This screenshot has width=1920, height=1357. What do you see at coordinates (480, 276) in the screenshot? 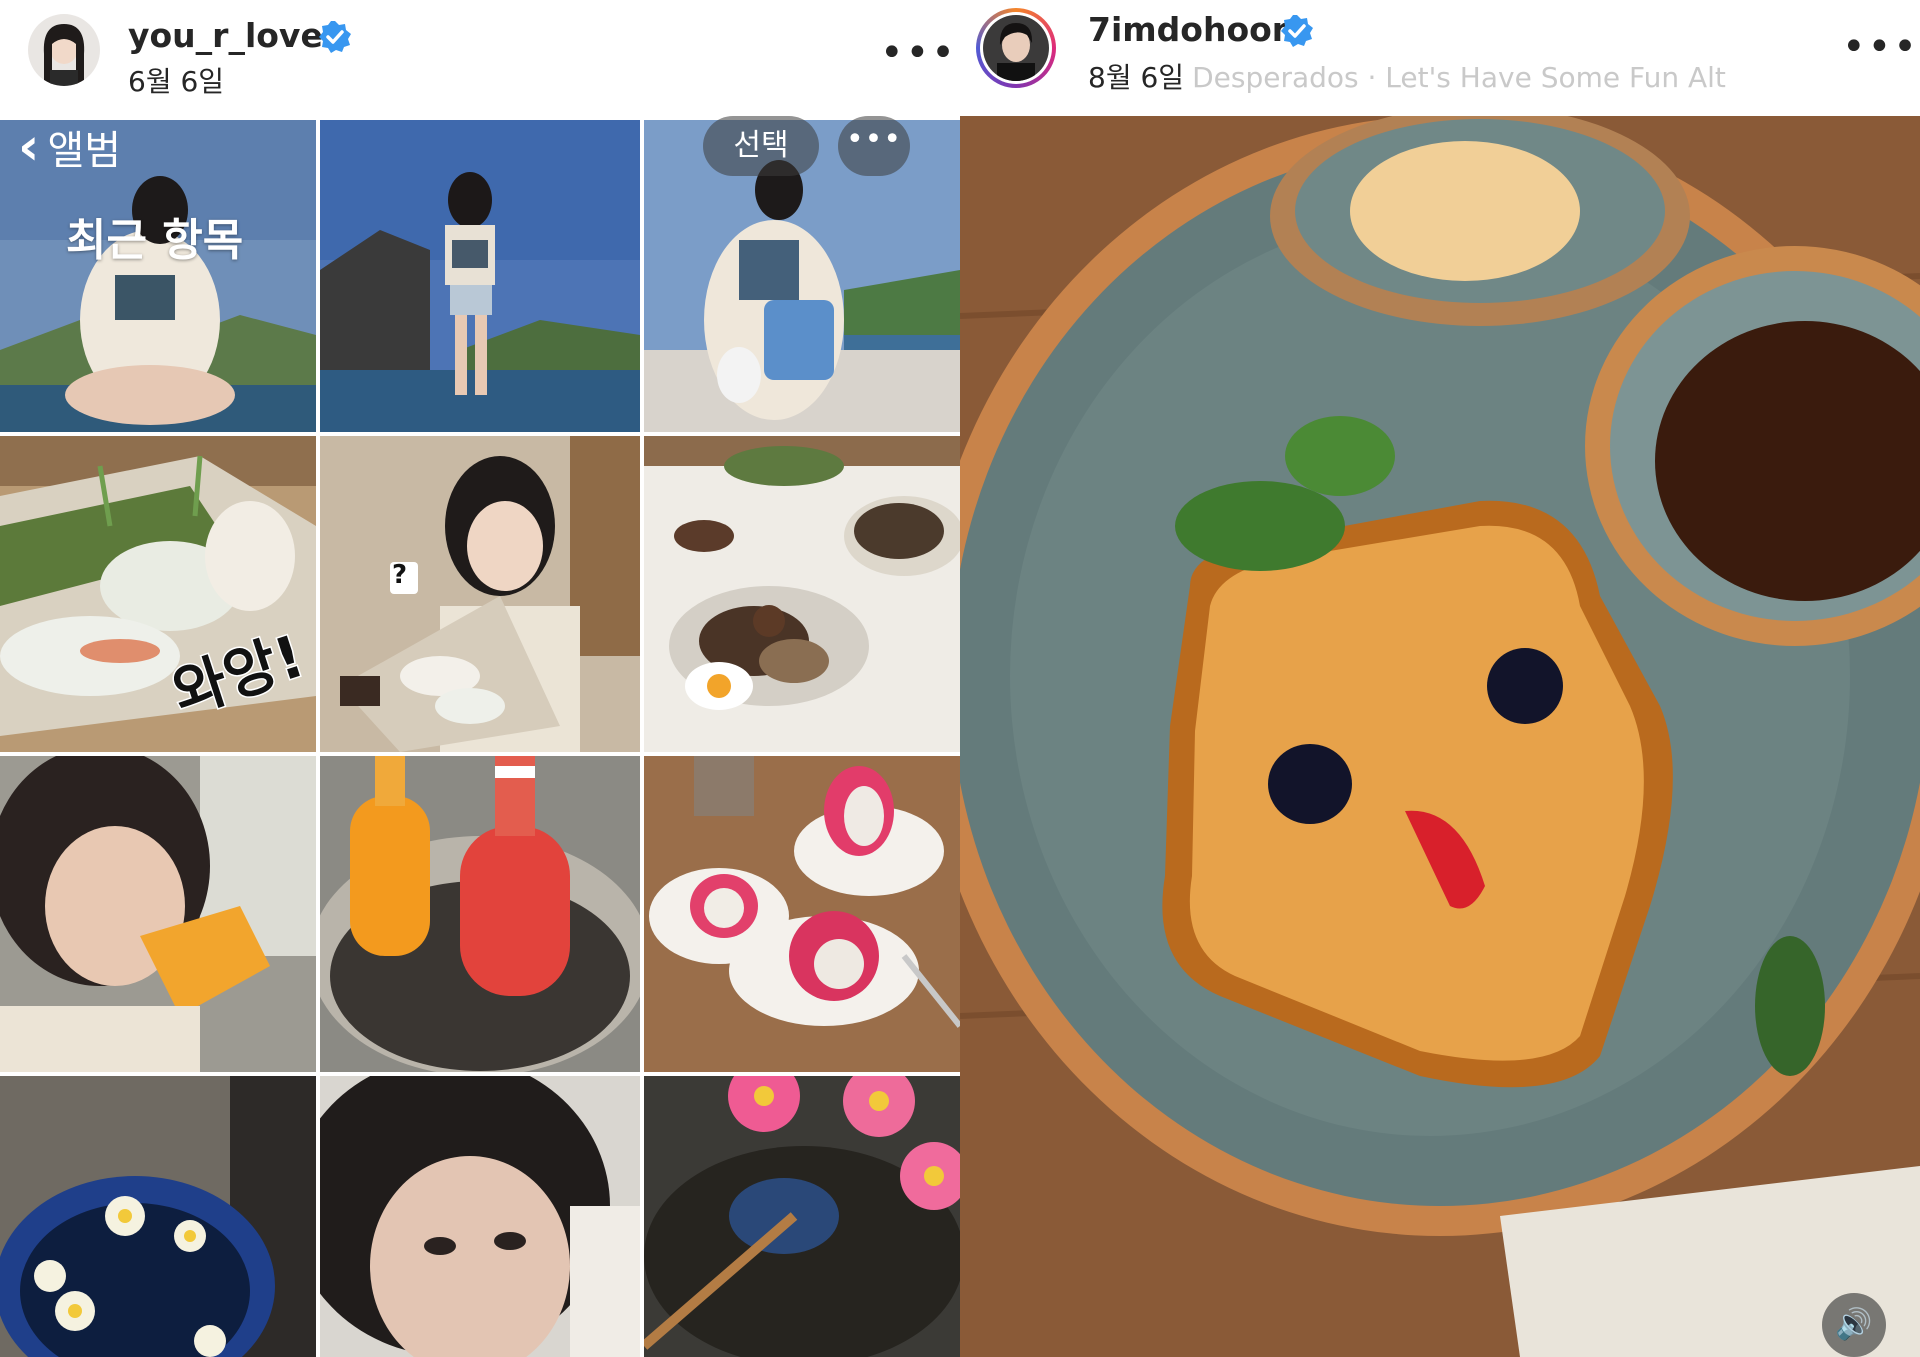
I see `photo-standing-by-pool` at bounding box center [480, 276].